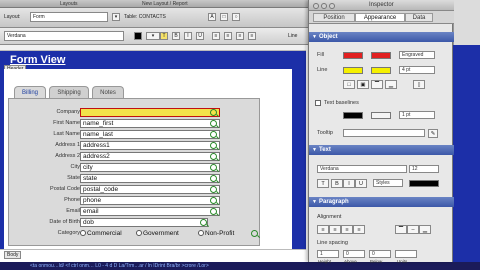  Describe the element at coordinates (150, 123) in the screenshot. I see `first-name-field: name_first` at that location.